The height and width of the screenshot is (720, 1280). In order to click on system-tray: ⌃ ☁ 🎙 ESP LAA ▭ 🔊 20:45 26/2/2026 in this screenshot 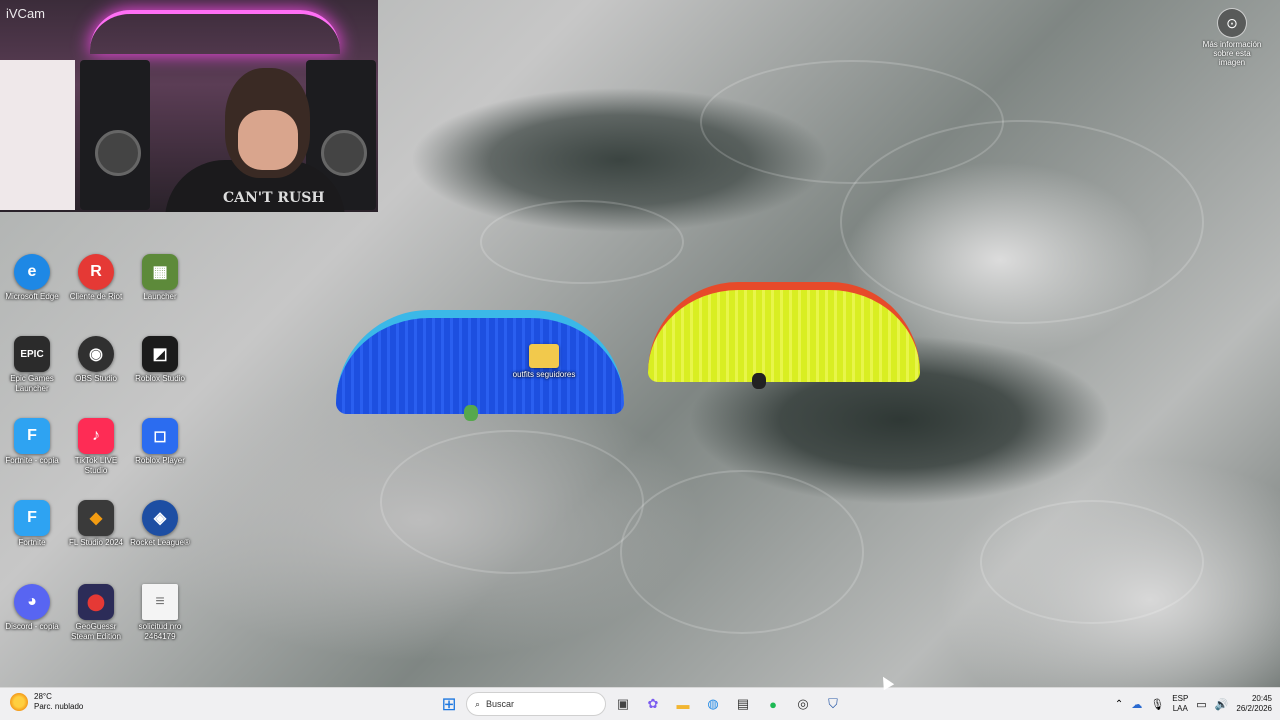, I will do `click(1193, 704)`.